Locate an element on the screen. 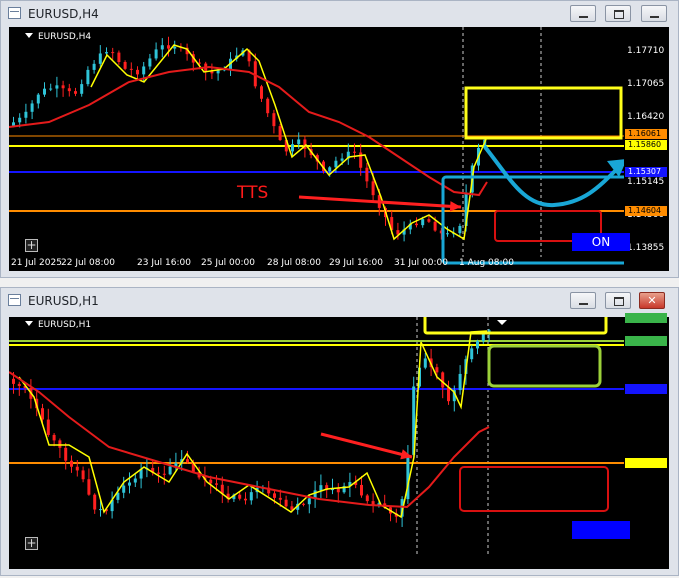  tts-label: TTS is located at coordinates (253, 193).